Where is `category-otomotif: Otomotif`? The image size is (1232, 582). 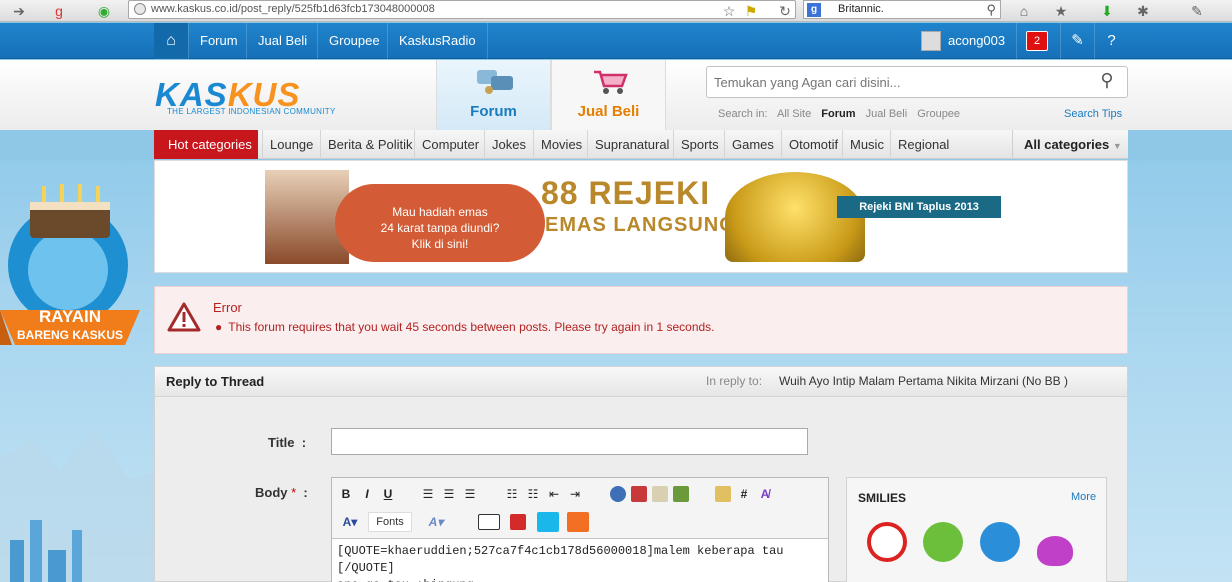 category-otomotif: Otomotif is located at coordinates (813, 144).